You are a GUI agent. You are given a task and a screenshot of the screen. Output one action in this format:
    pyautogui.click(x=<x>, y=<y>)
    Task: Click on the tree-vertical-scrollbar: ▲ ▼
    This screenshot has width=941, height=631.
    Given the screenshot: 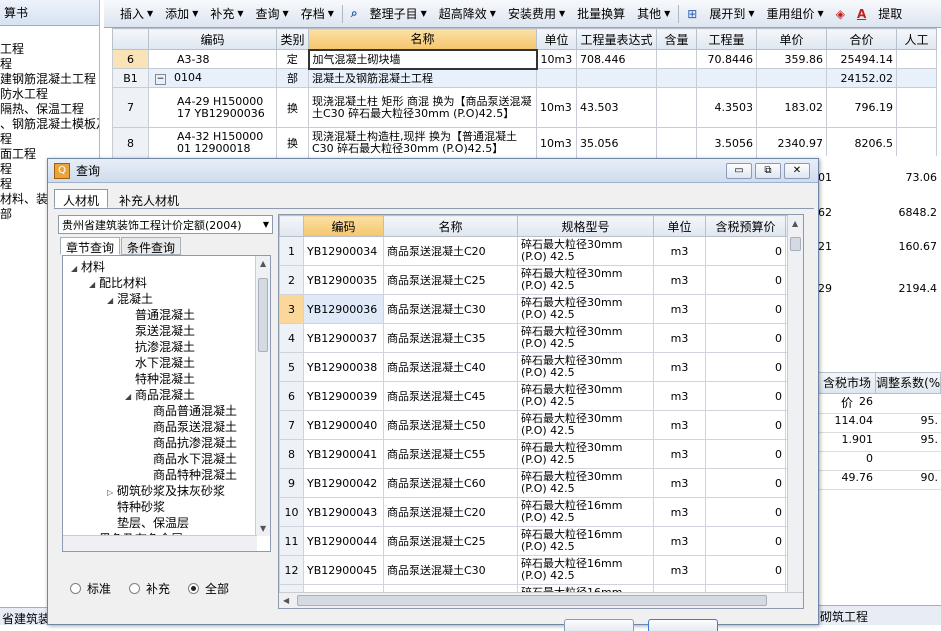 What is the action you would take?
    pyautogui.click(x=262, y=396)
    